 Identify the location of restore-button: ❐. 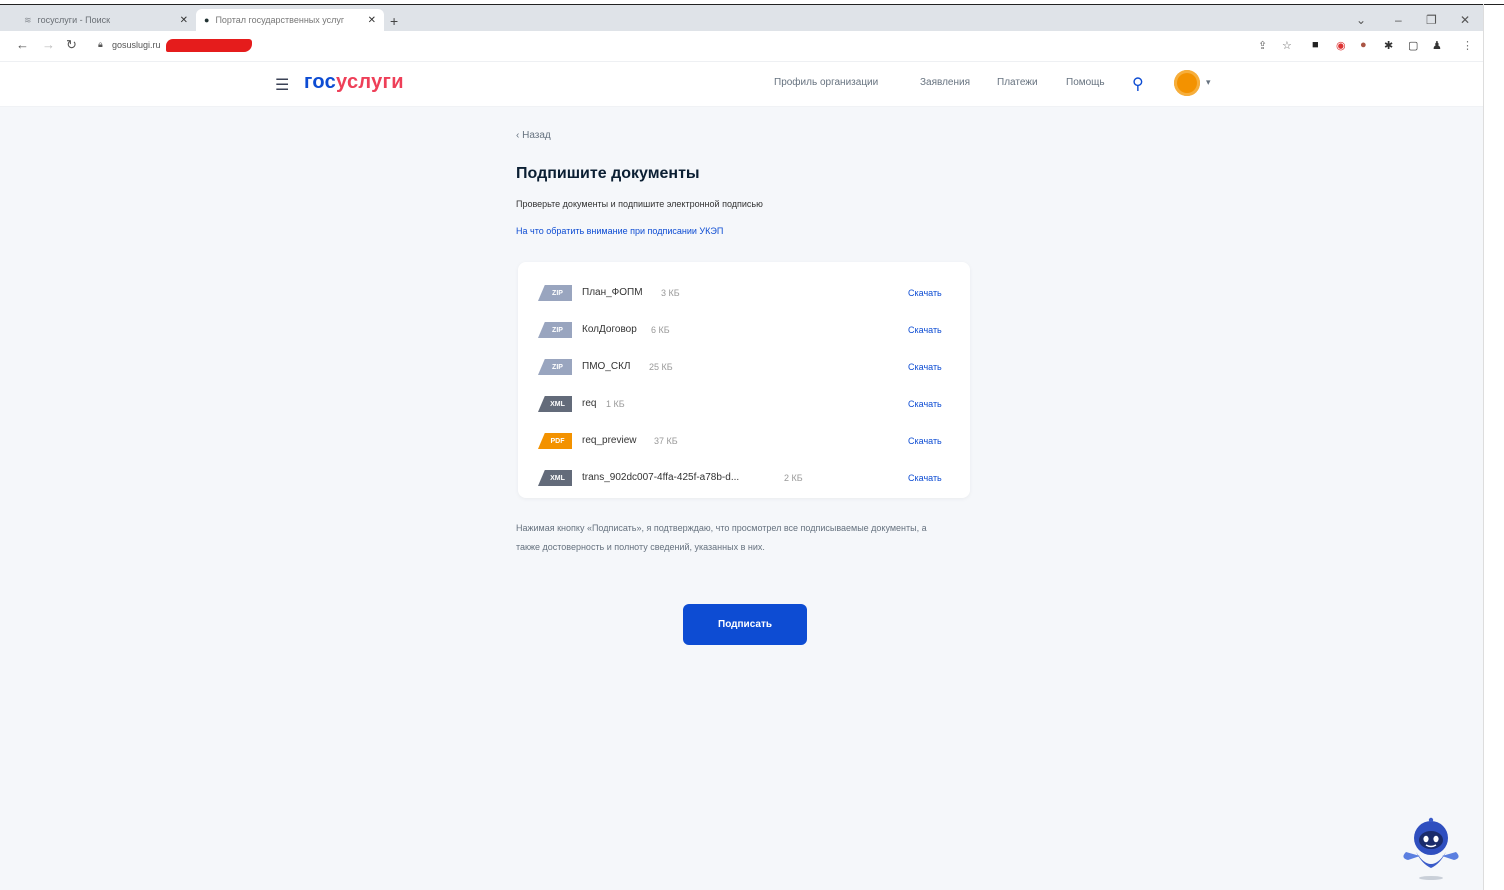
(1431, 20).